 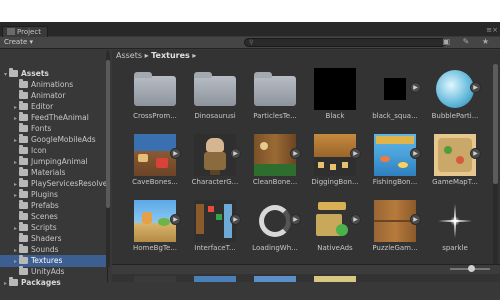 I want to click on tree-scrollbar, so click(x=108, y=159).